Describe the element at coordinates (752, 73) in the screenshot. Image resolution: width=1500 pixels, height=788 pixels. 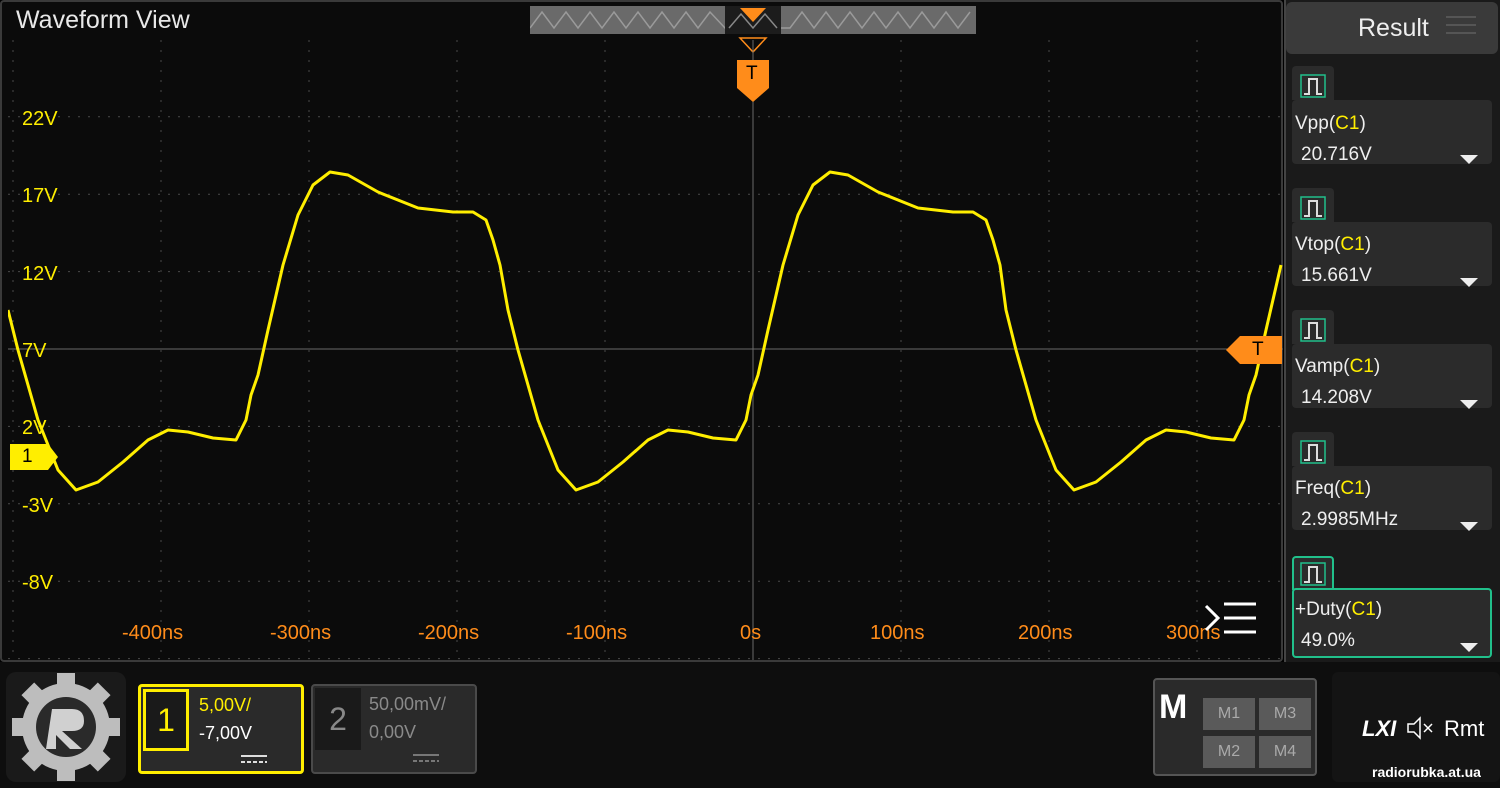
I see `trigger-position-label: T` at that location.